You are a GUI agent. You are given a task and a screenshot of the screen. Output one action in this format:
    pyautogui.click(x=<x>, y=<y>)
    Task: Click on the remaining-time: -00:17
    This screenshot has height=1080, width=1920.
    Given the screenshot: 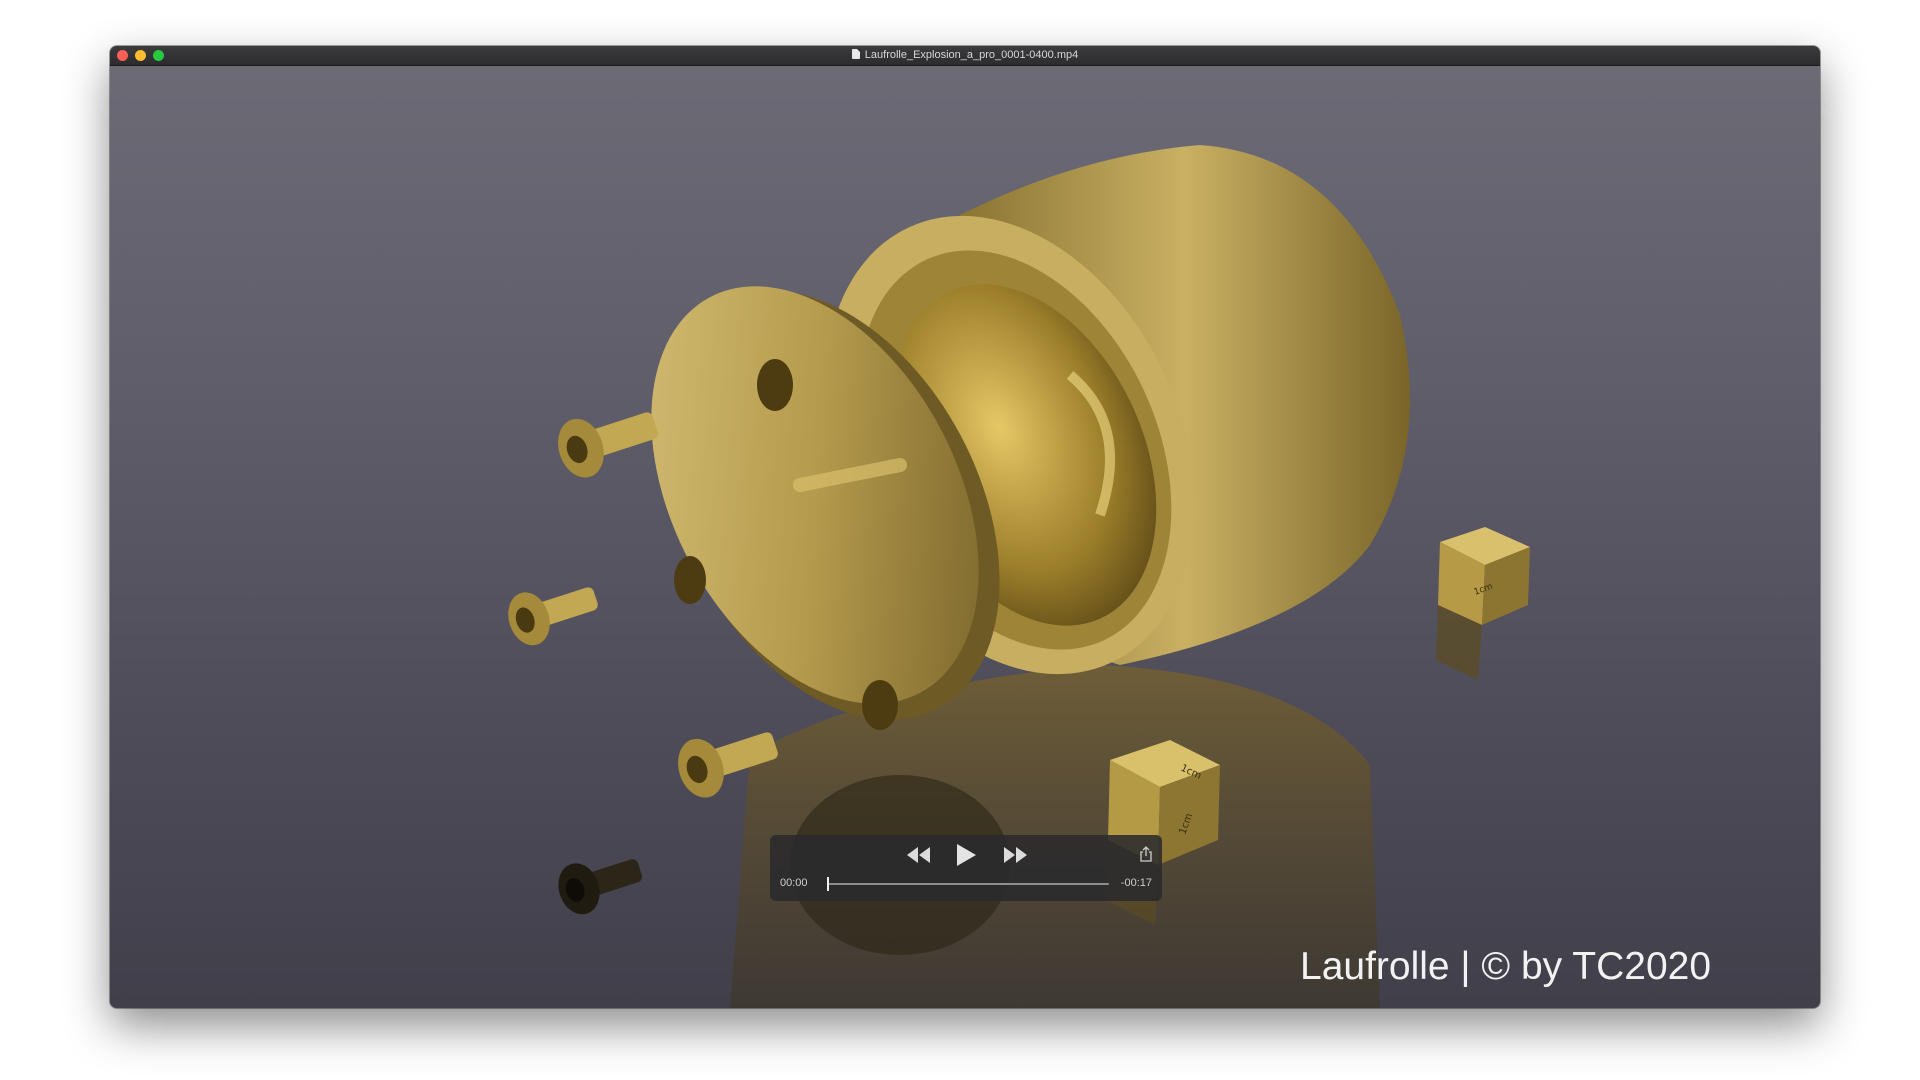 What is the action you would take?
    pyautogui.click(x=1136, y=883)
    